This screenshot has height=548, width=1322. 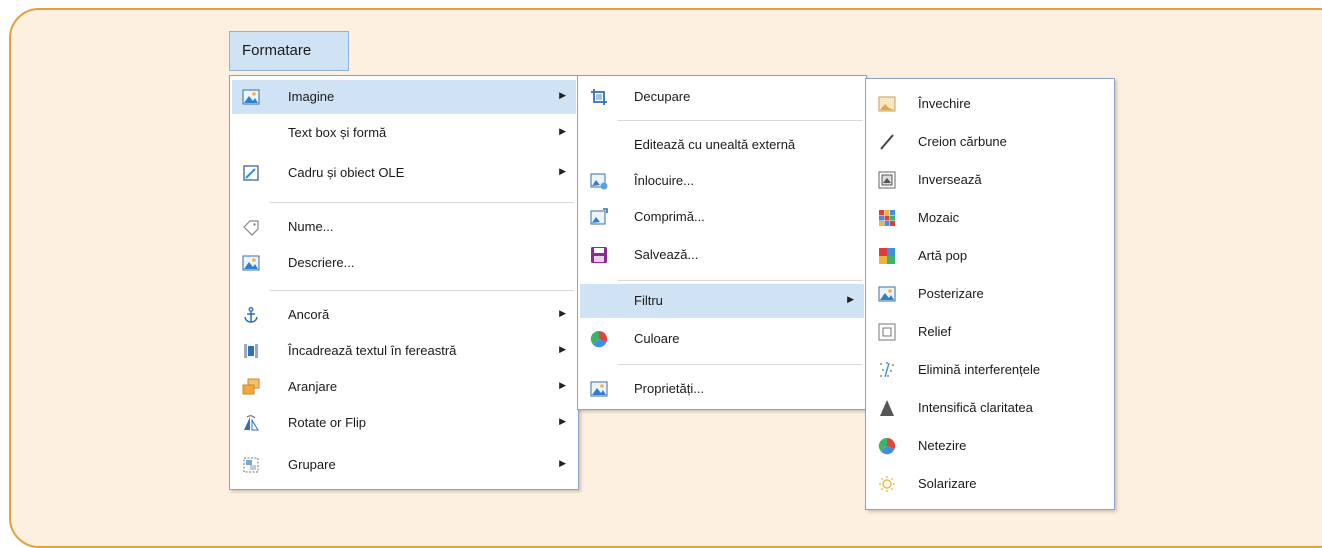 I want to click on menu-item-intensifica-claritatea: Intensifică claritatea, so click(x=990, y=408).